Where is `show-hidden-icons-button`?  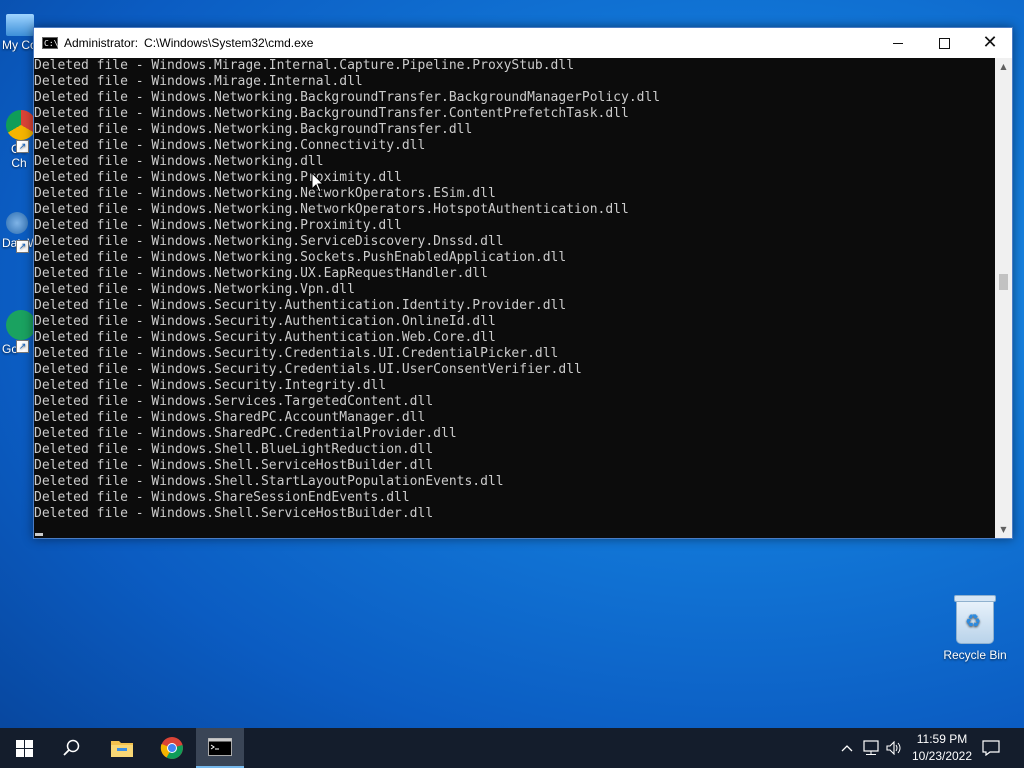 show-hidden-icons-button is located at coordinates (847, 748).